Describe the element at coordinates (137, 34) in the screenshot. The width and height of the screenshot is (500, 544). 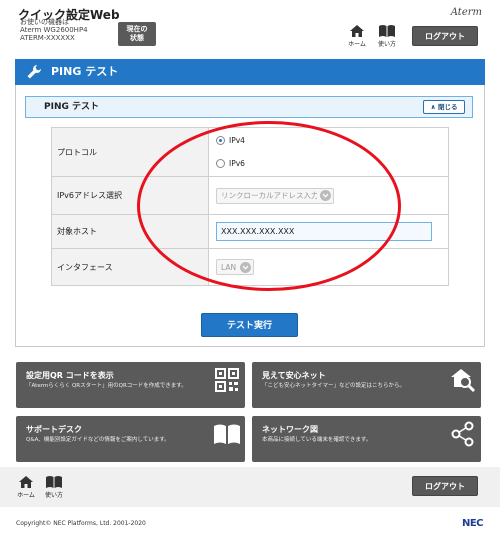
I see `current-status-button: 現在の 状態` at that location.